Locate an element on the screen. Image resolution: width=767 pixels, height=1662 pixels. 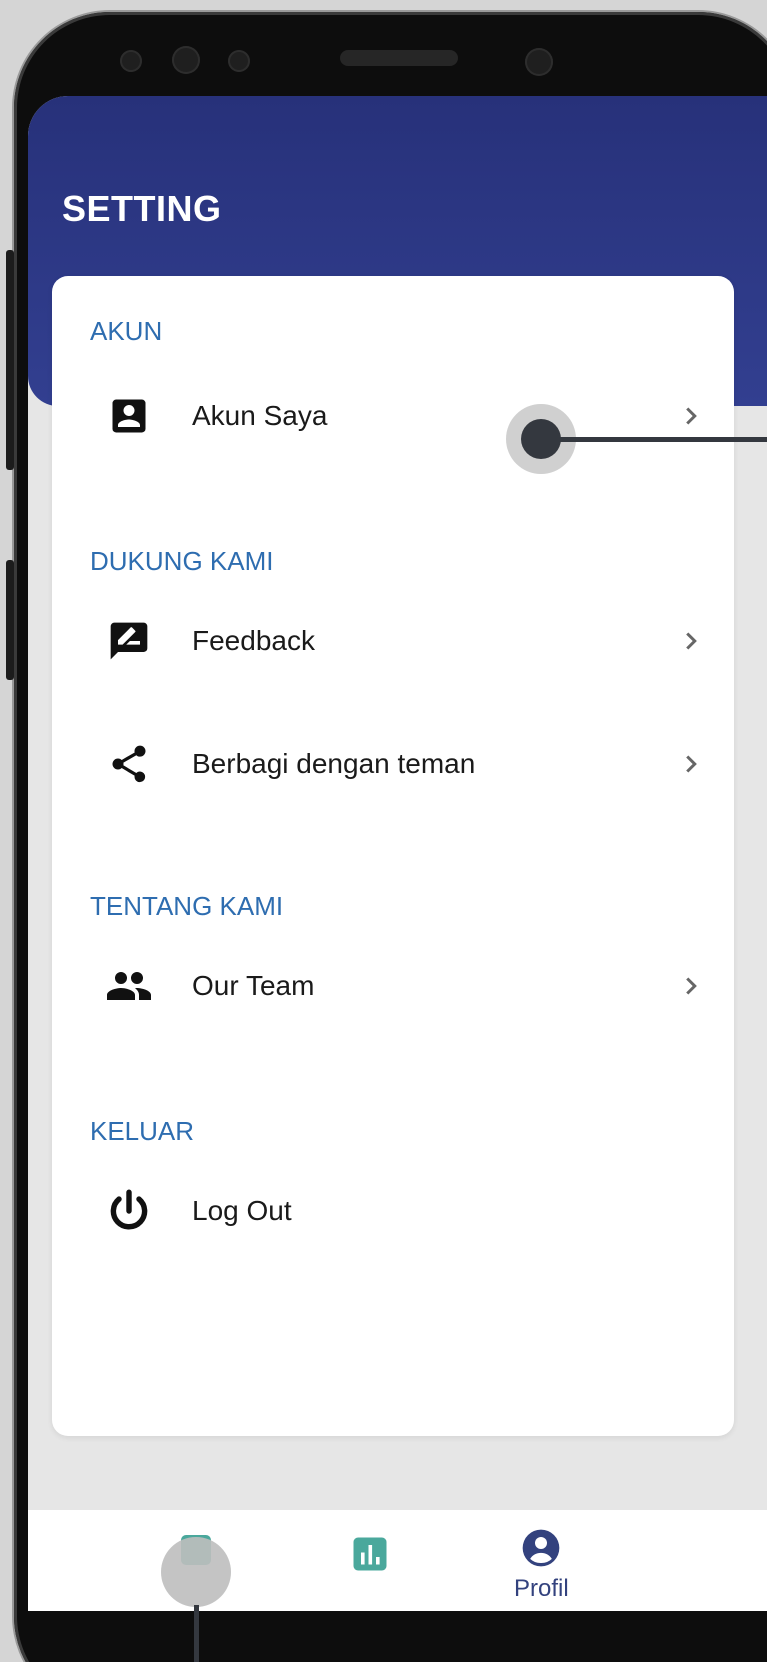
account-box-icon is located at coordinates (129, 416).